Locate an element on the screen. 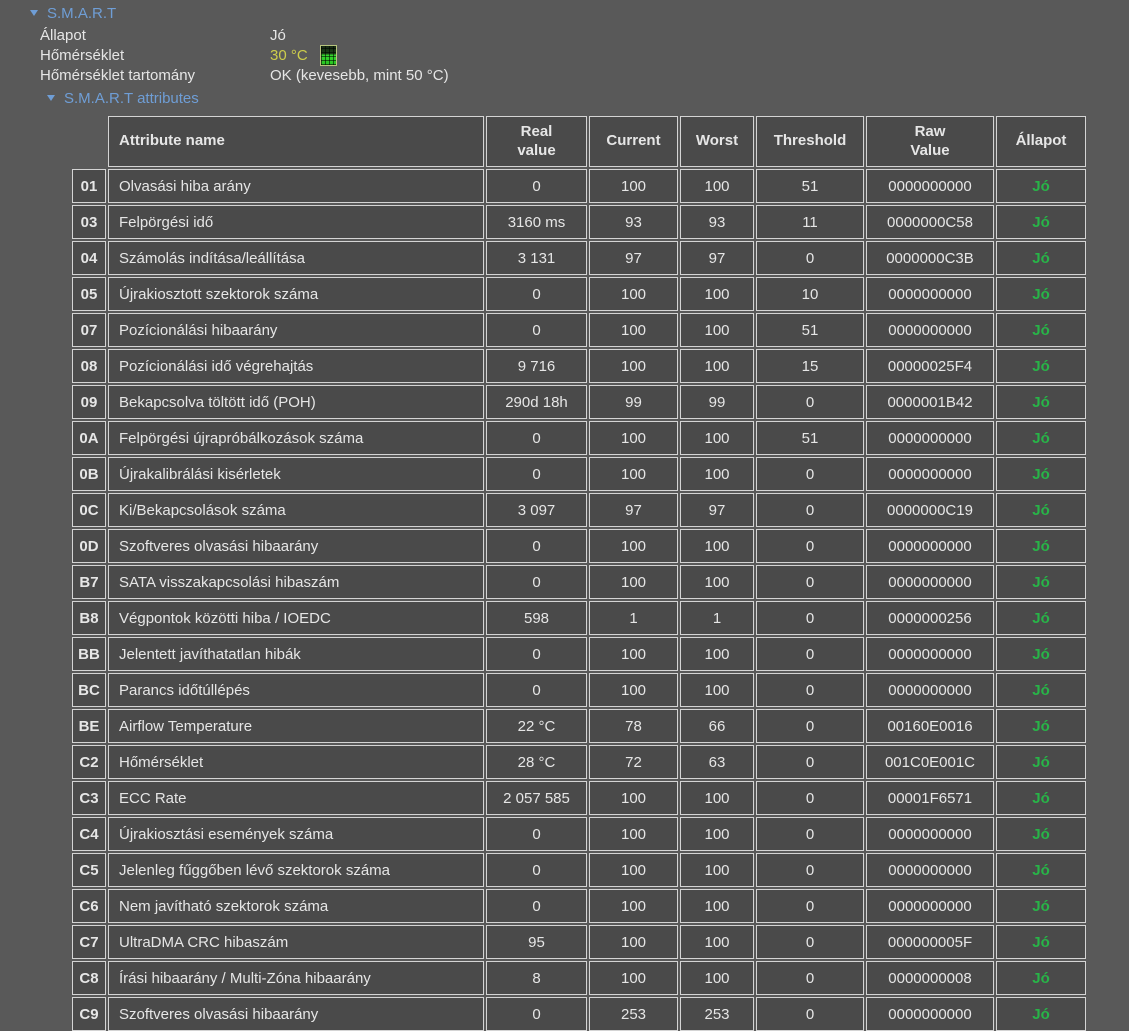 The width and height of the screenshot is (1129, 1031). section-header-smart: S.M.A.R.T is located at coordinates (564, 11).